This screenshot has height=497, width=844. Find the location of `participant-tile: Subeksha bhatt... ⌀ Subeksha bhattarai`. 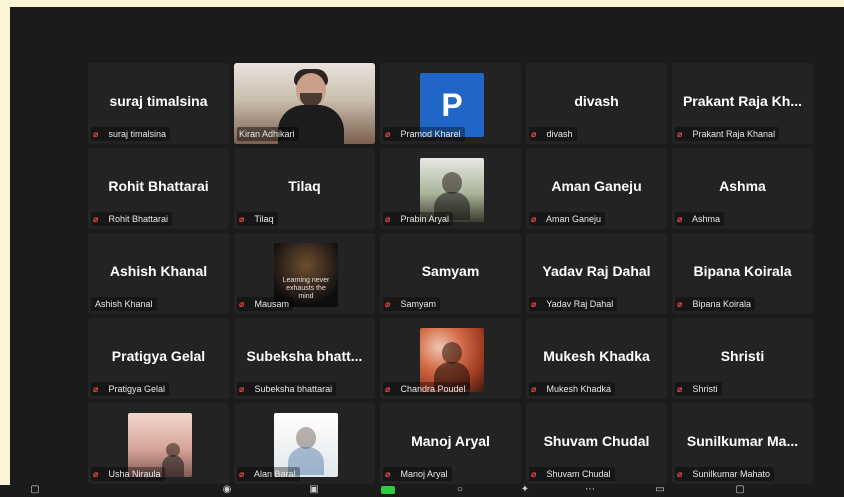

participant-tile: Subeksha bhatt... ⌀ Subeksha bhattarai is located at coordinates (304, 358).